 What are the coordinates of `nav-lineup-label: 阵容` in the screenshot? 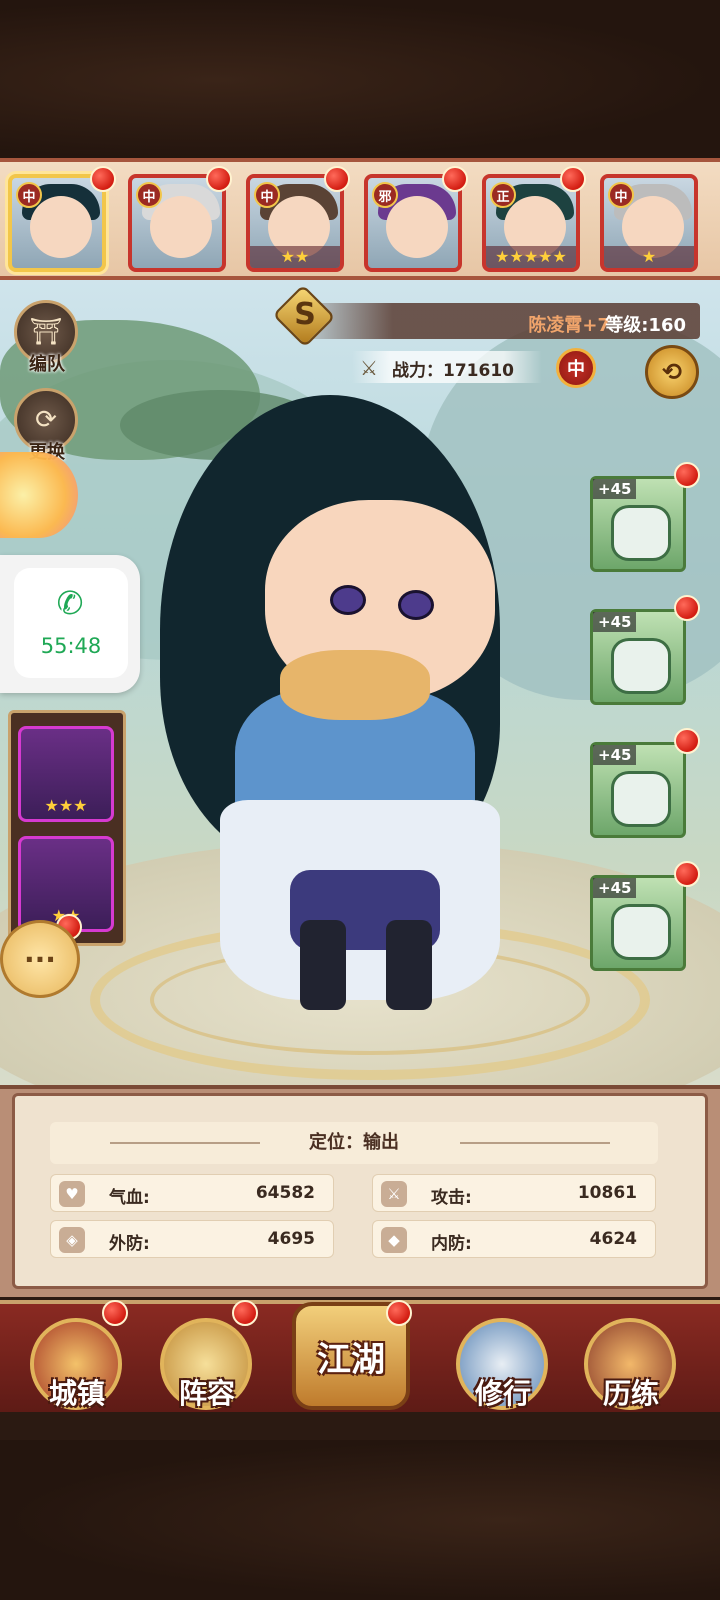 It's located at (206, 1393).